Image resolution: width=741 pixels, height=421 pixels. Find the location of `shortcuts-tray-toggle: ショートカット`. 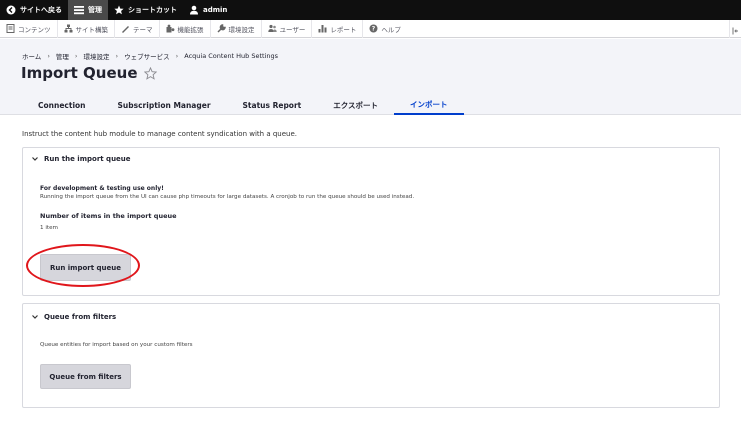

shortcuts-tray-toggle: ショートカット is located at coordinates (145, 10).